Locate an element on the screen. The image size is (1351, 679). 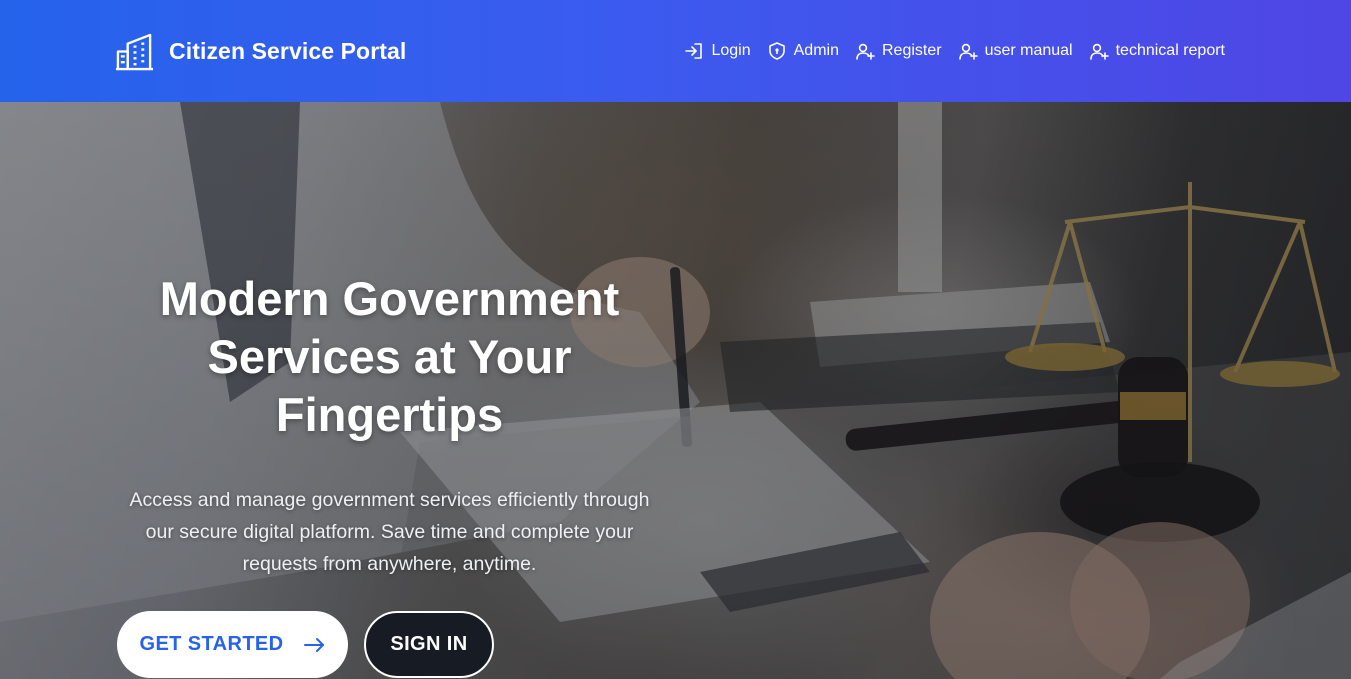
login-icon is located at coordinates (694, 51).